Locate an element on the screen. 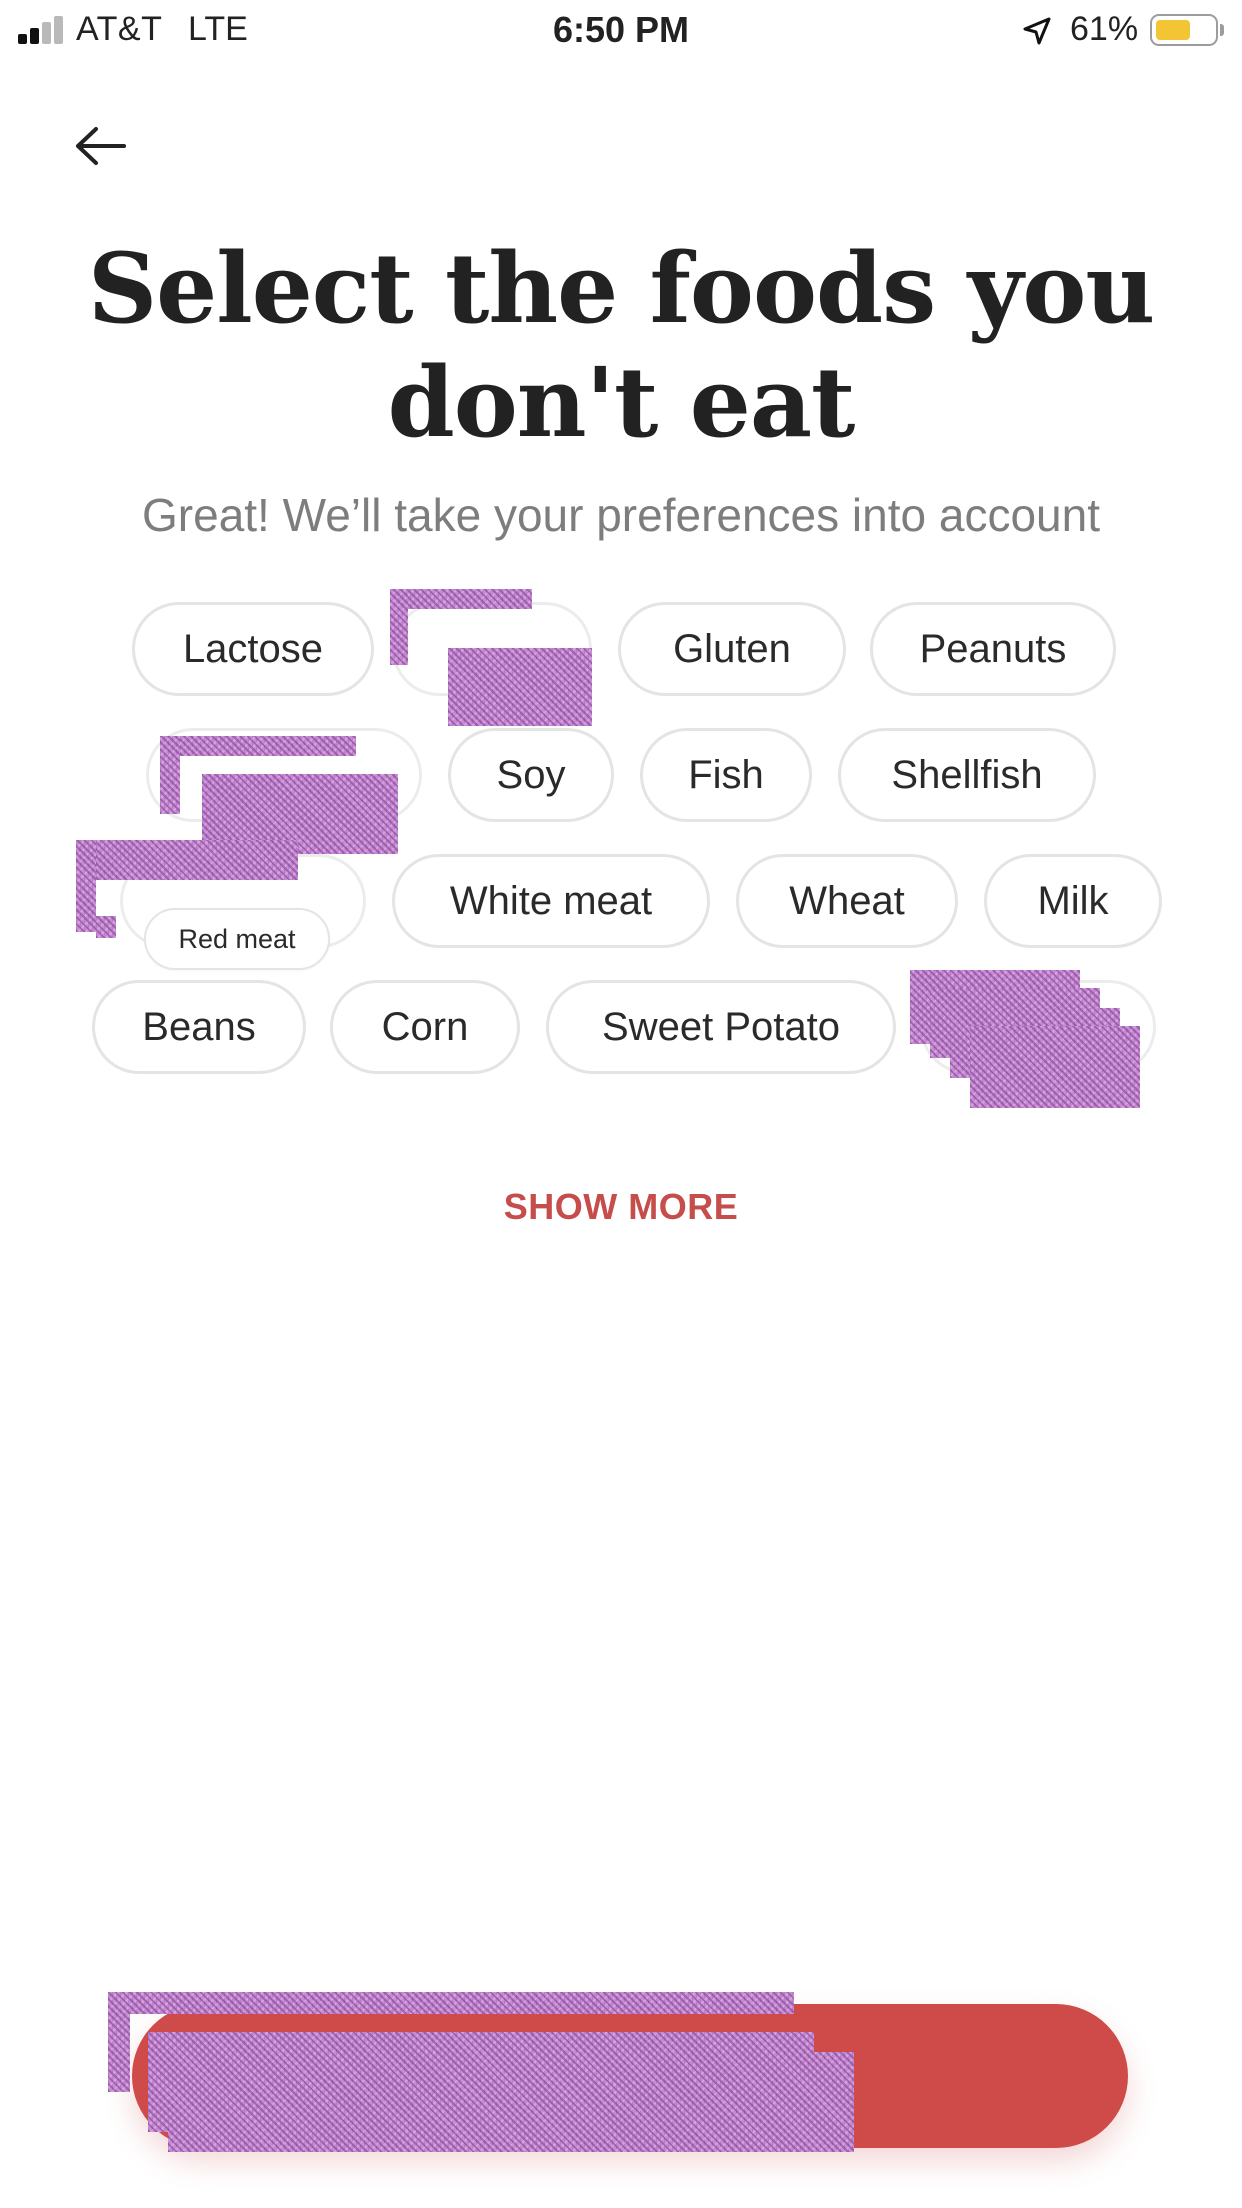 The width and height of the screenshot is (1242, 2208). status-time: 6:50 PM is located at coordinates (621, 29).